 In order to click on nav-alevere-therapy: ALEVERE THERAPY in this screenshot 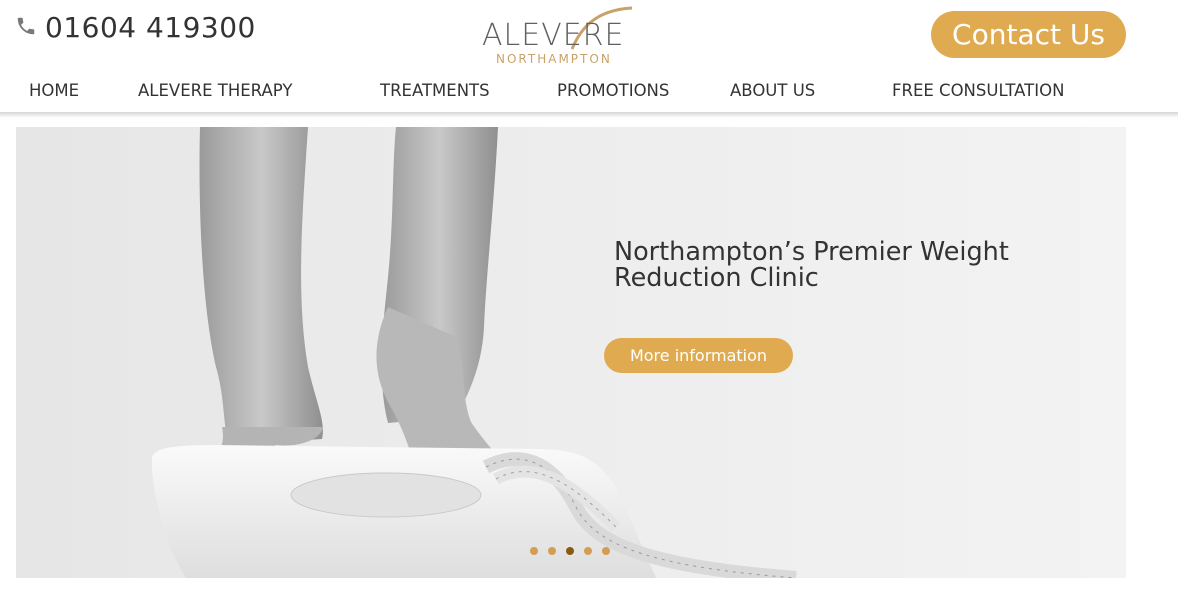, I will do `click(215, 90)`.